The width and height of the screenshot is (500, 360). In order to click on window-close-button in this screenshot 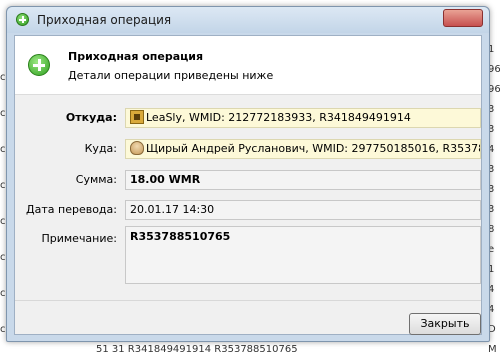, I will do `click(463, 18)`.